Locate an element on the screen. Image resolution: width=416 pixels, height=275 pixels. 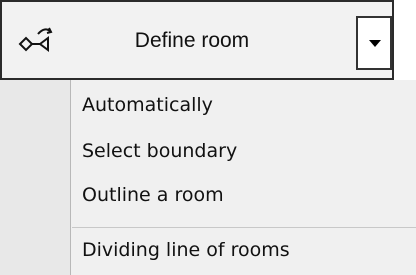
chevron-down-icon is located at coordinates (375, 43).